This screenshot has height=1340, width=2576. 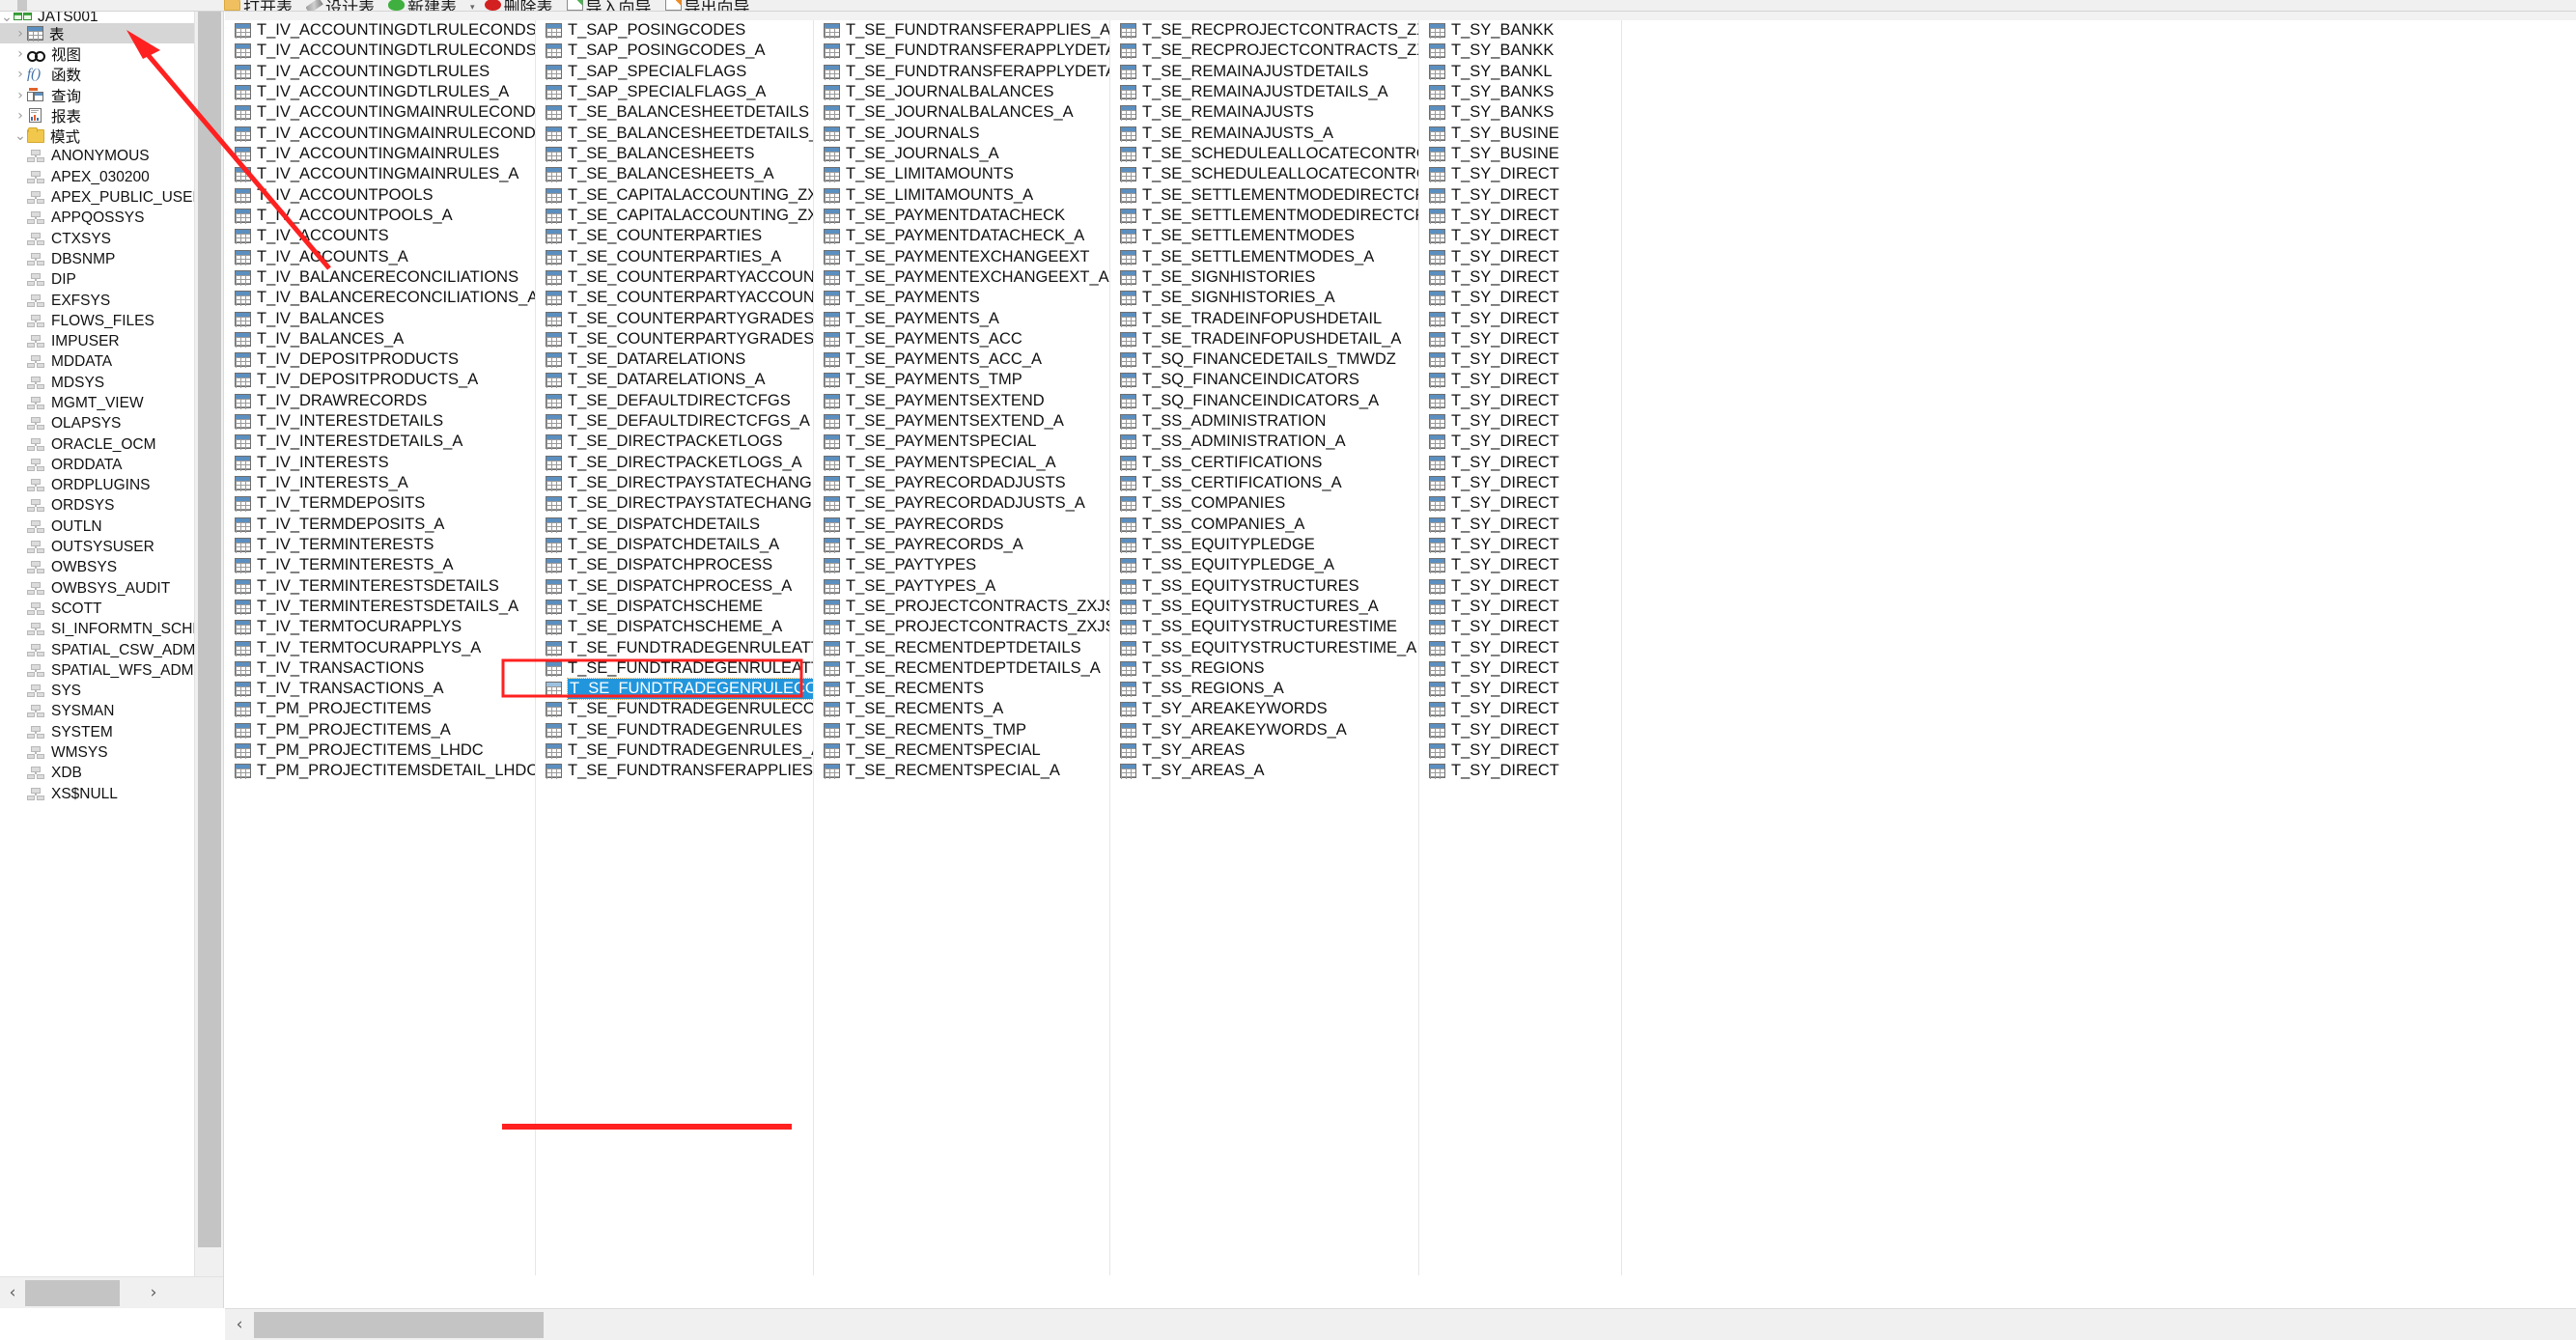 I want to click on table-list-item: T_SE_DISPATCHPROCESS, so click(x=675, y=565).